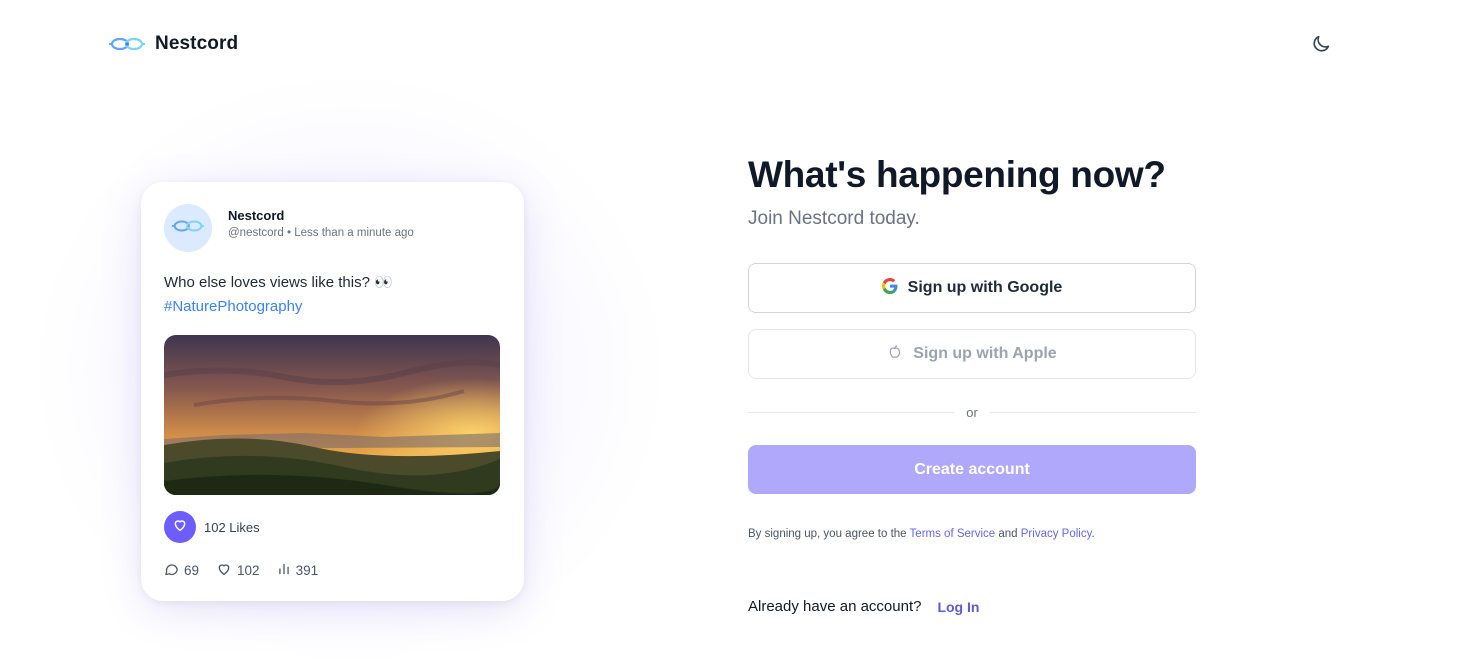  I want to click on terms-prefix: By signing up, you agree to the, so click(829, 534).